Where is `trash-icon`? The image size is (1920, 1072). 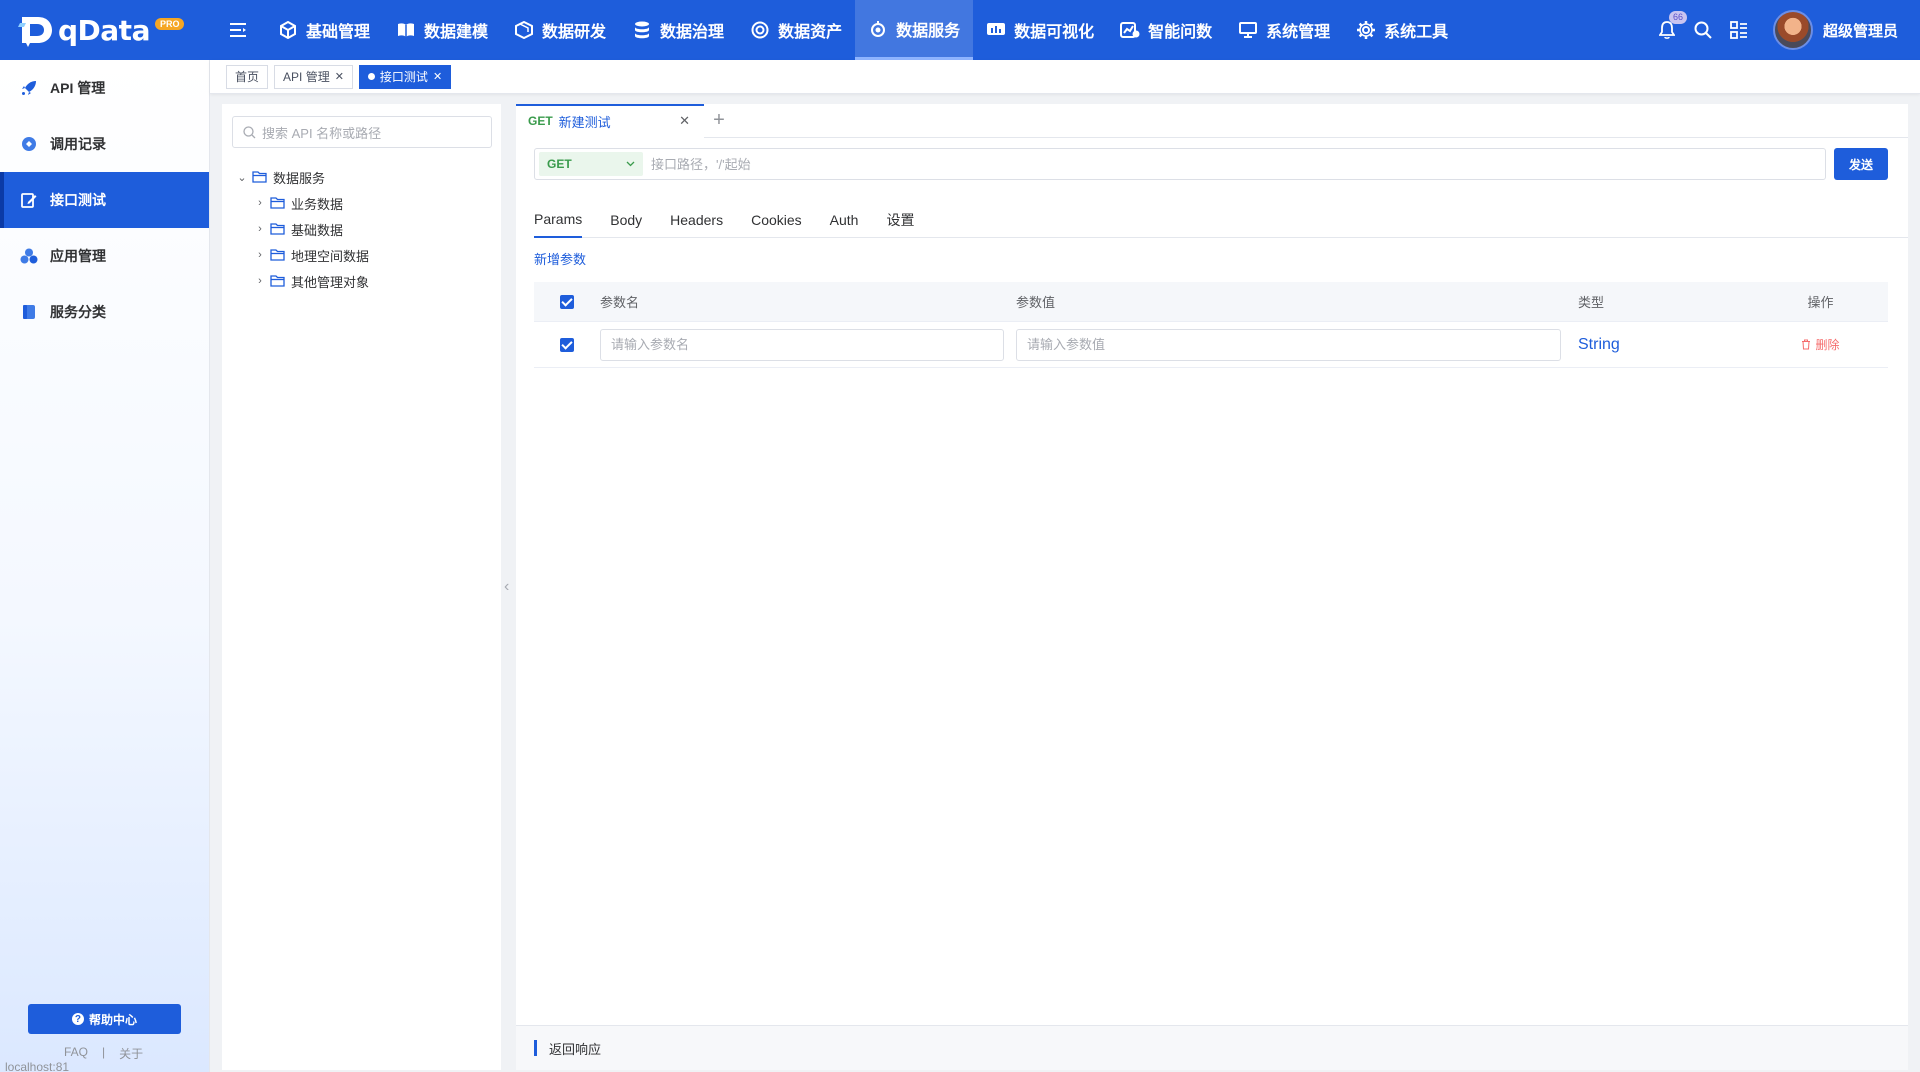
trash-icon is located at coordinates (1806, 344).